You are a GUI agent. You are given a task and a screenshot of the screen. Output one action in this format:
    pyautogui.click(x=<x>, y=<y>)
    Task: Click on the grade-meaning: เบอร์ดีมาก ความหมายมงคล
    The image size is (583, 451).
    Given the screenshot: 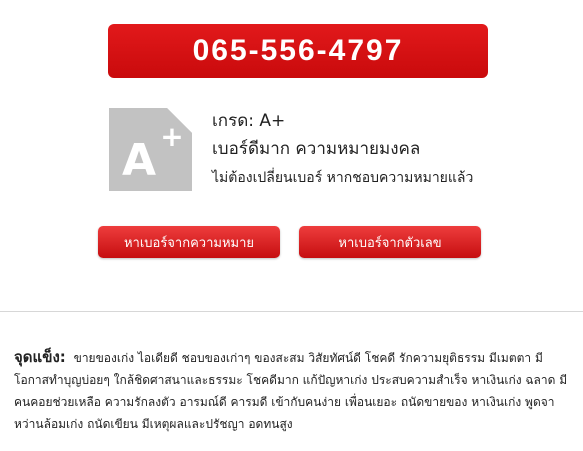 What is the action you would take?
    pyautogui.click(x=316, y=149)
    